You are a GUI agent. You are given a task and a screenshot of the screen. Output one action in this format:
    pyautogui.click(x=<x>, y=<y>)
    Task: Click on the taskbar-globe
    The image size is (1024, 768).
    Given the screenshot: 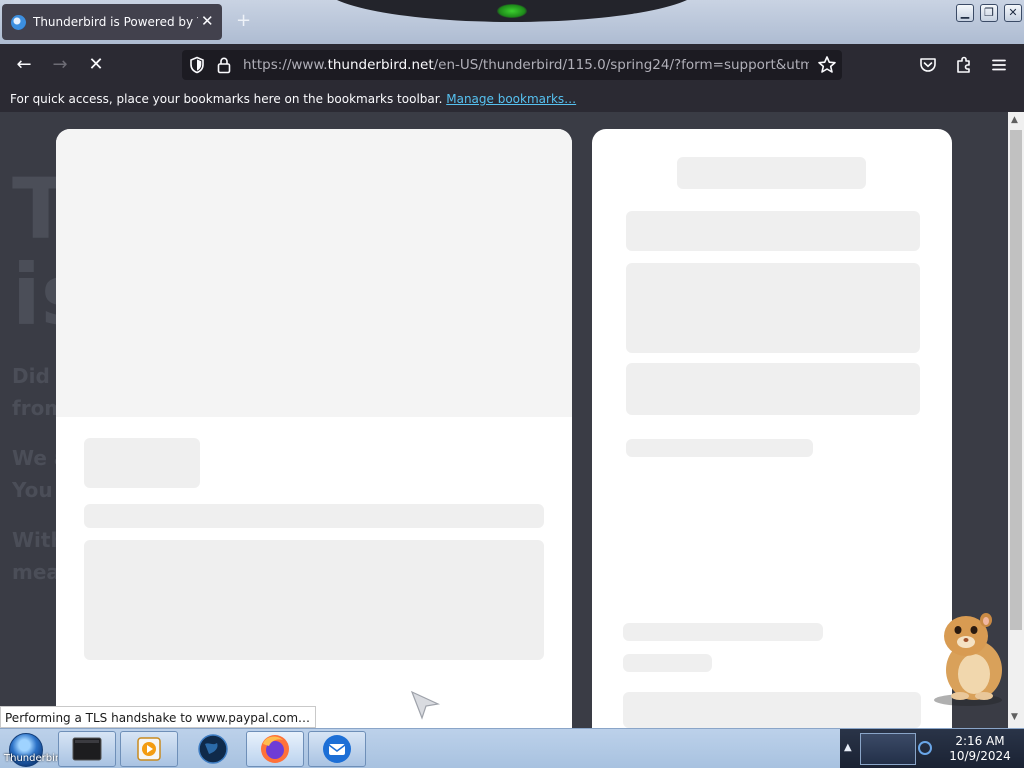 What is the action you would take?
    pyautogui.click(x=213, y=749)
    